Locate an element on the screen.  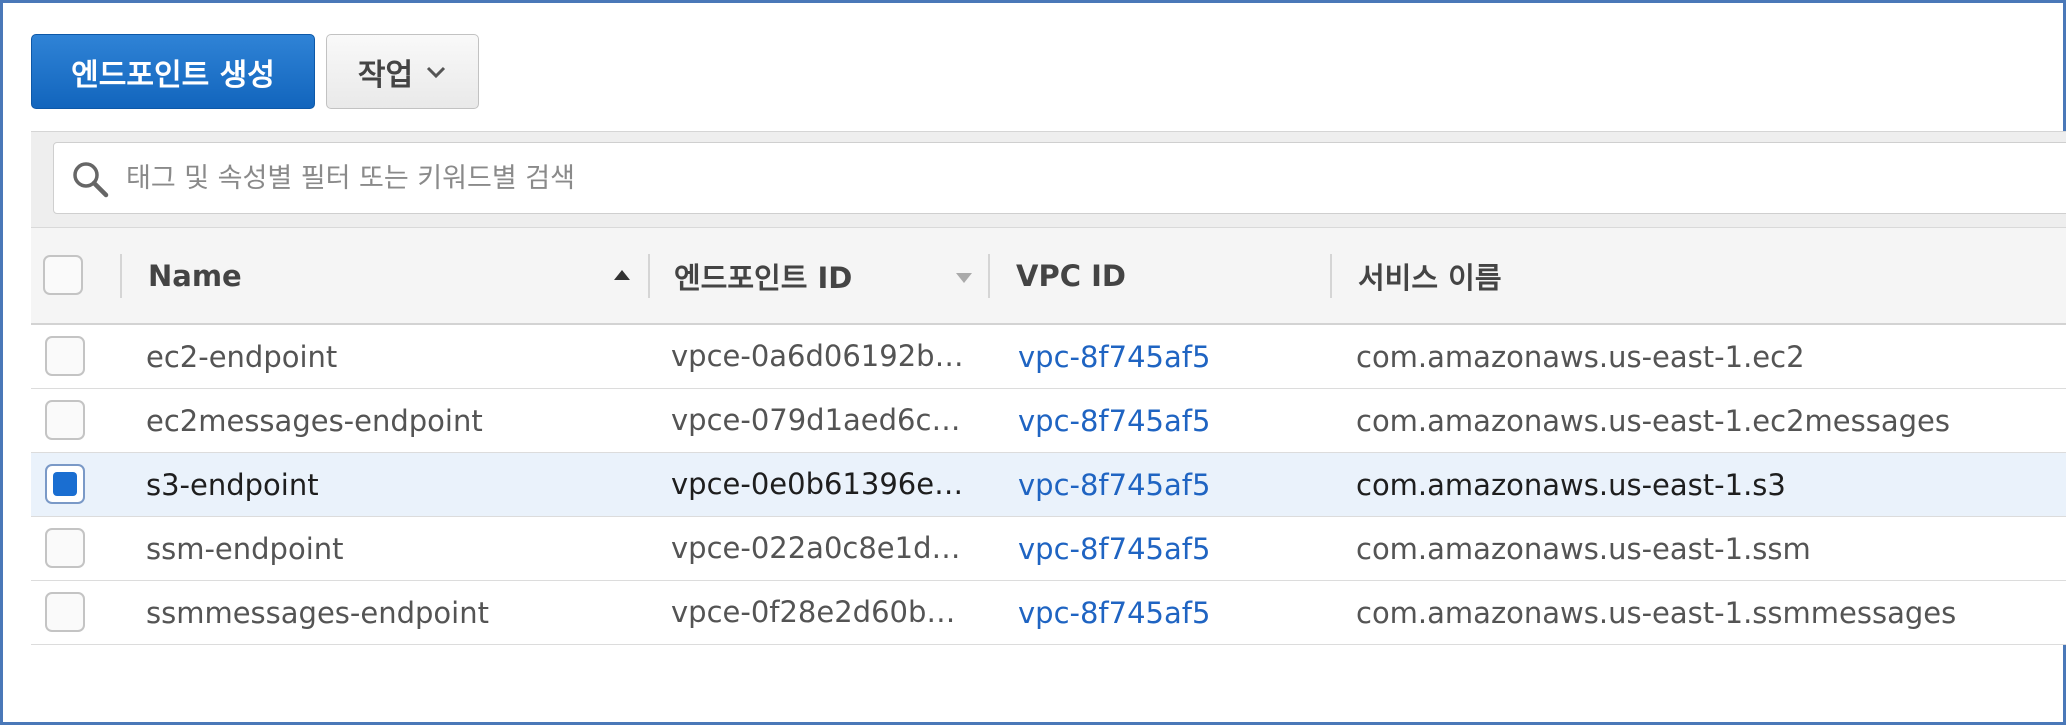
service-name: com.amazonaws.us-east-1.ec2 is located at coordinates (1580, 356).